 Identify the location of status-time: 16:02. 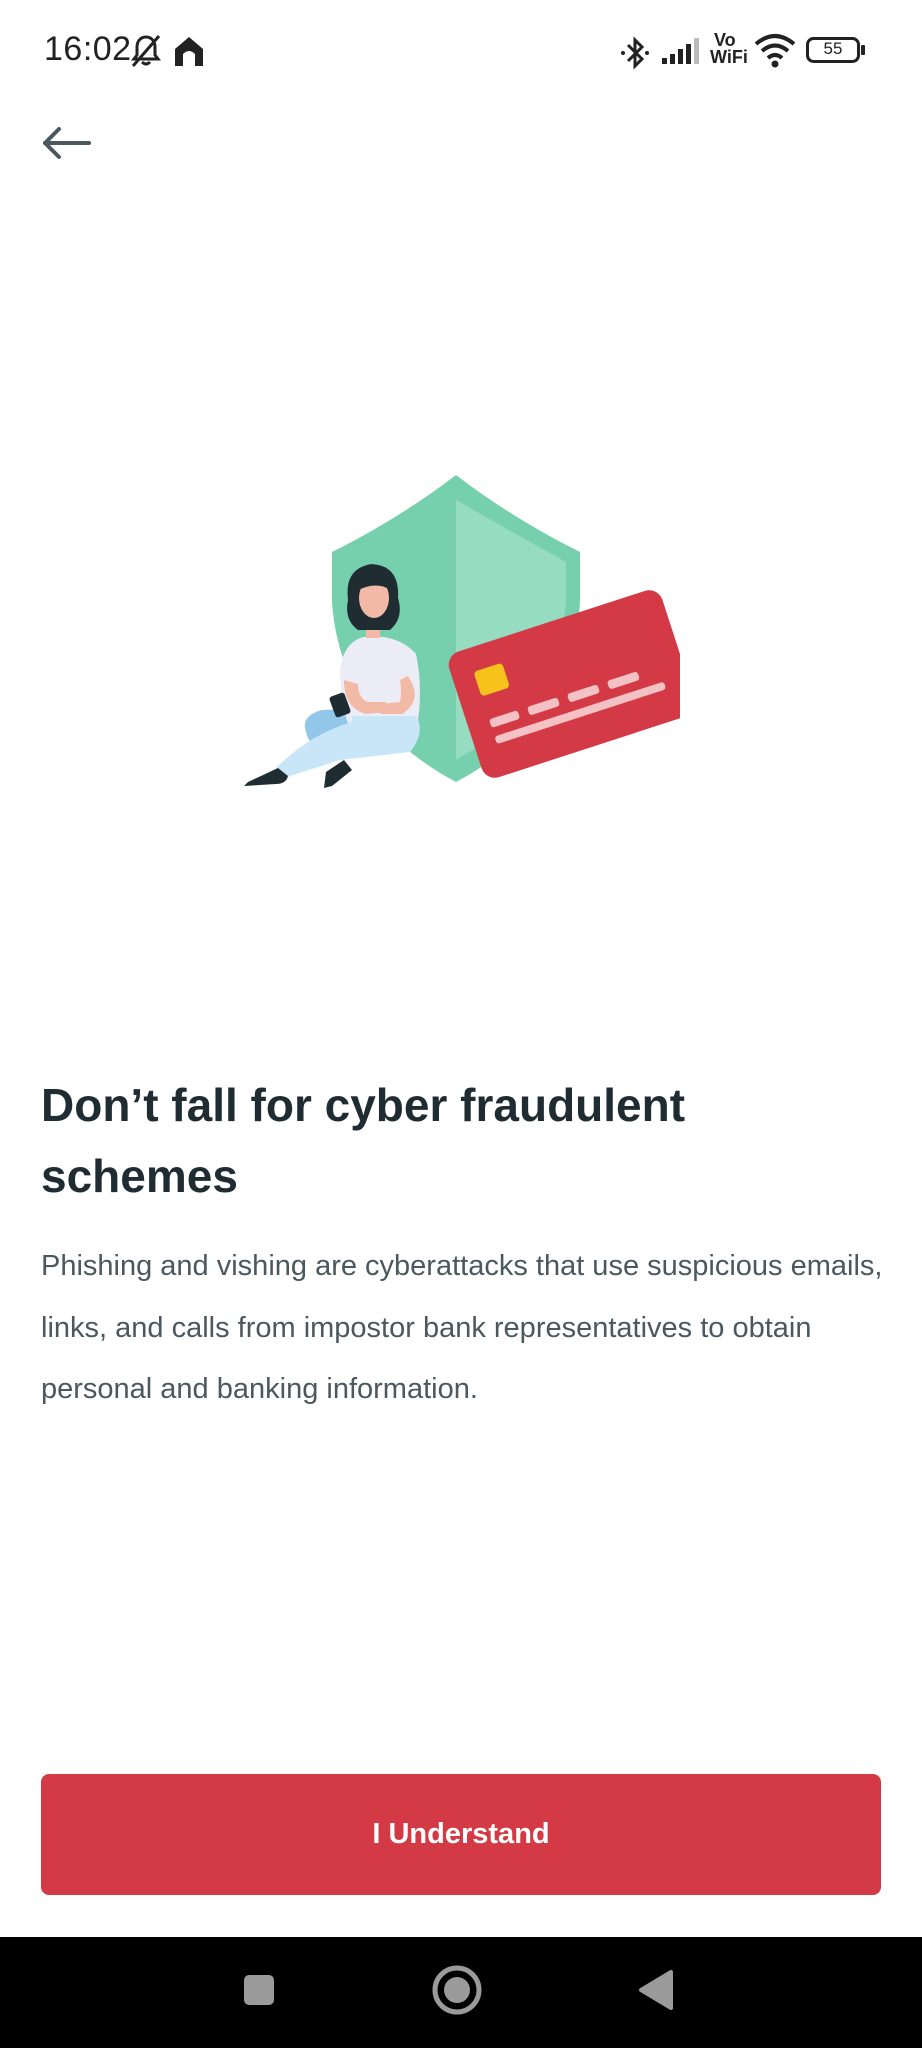
(88, 49).